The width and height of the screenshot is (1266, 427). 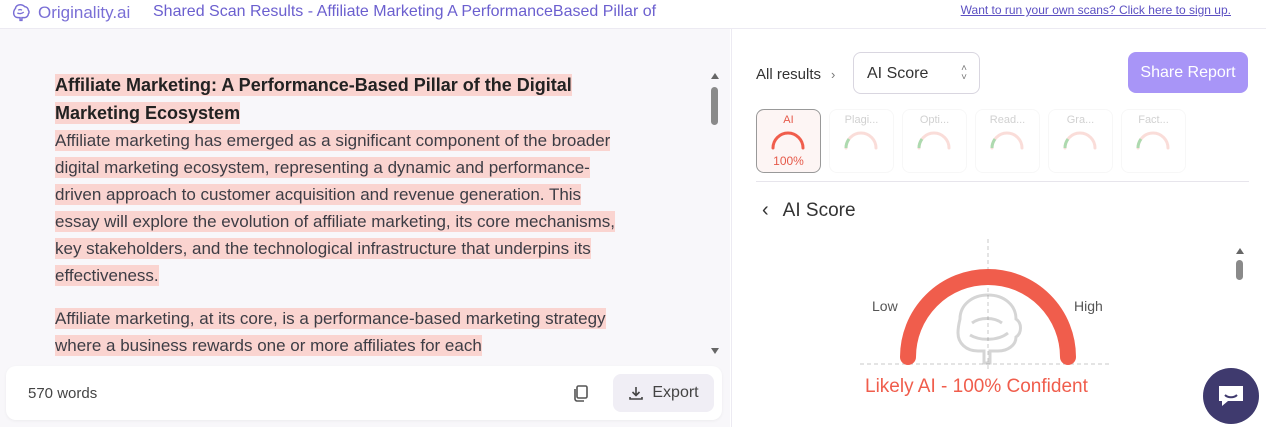 What do you see at coordinates (788, 120) in the screenshot?
I see `tab-label: AI` at bounding box center [788, 120].